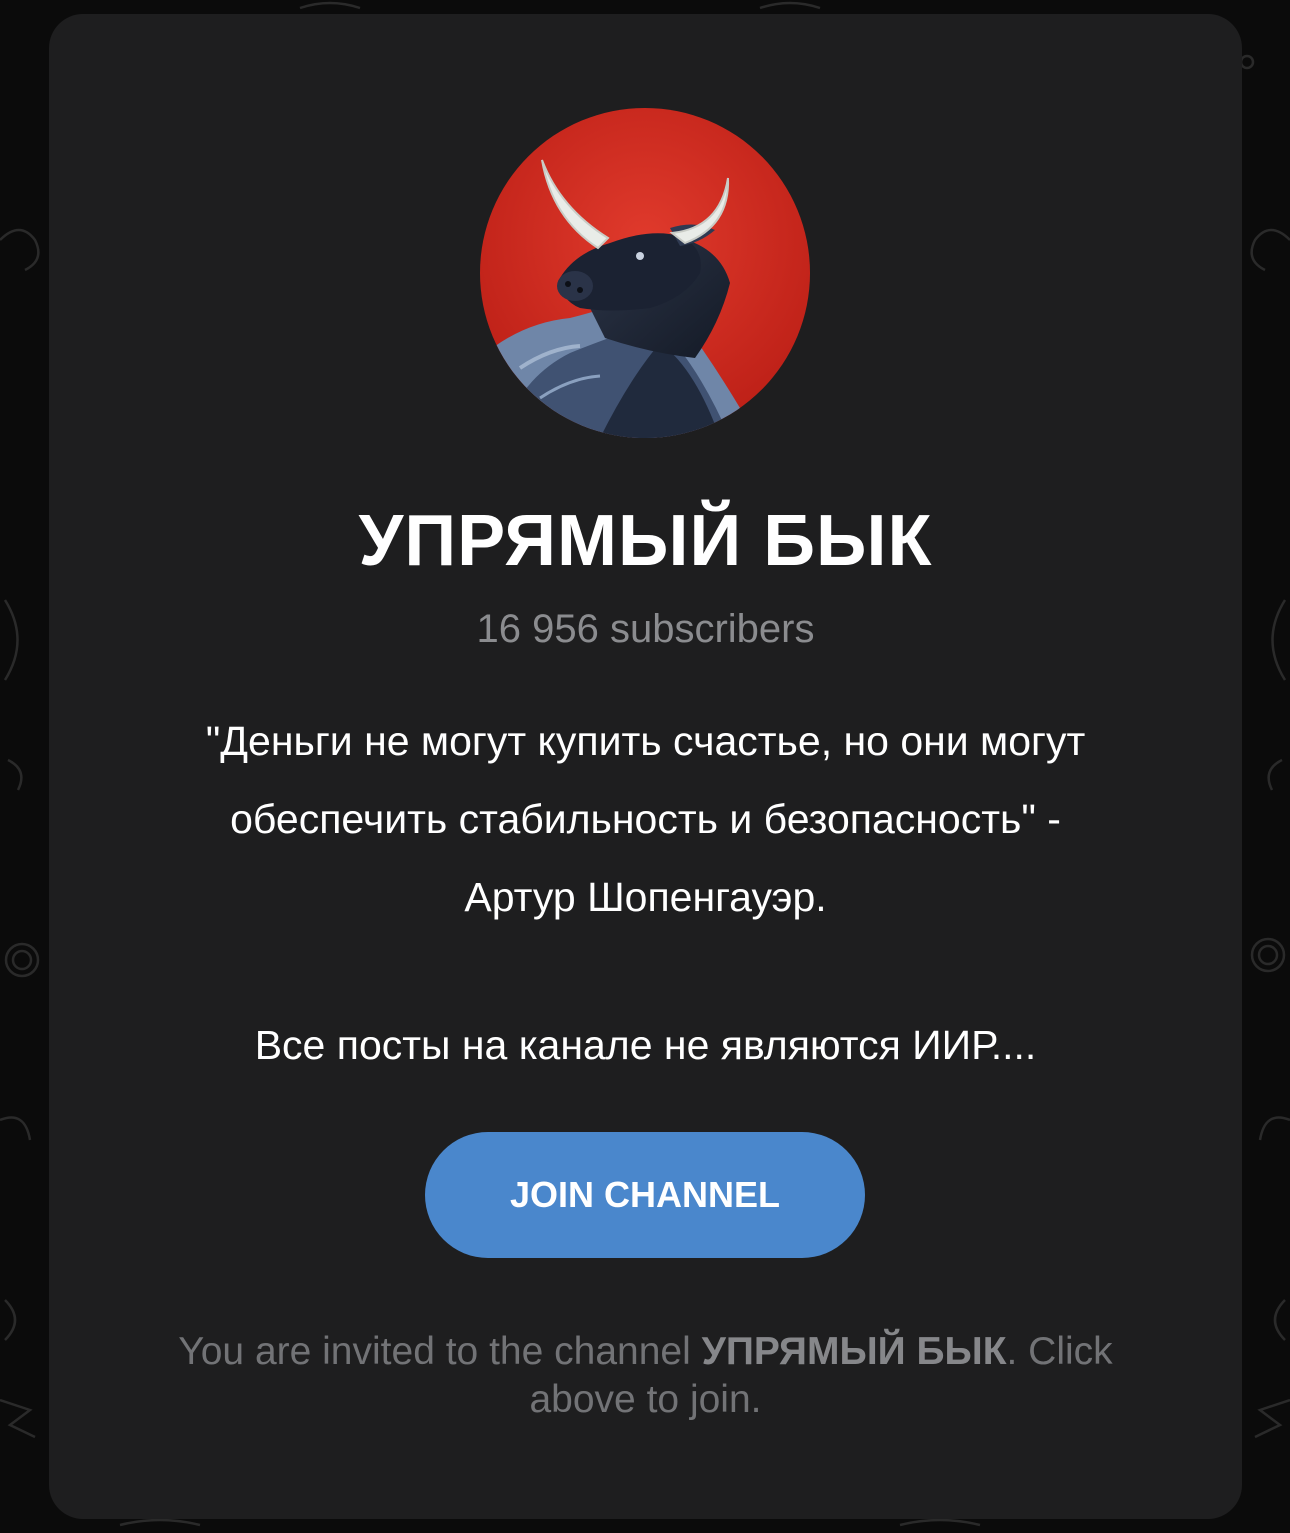  I want to click on channel-avatar, so click(645, 273).